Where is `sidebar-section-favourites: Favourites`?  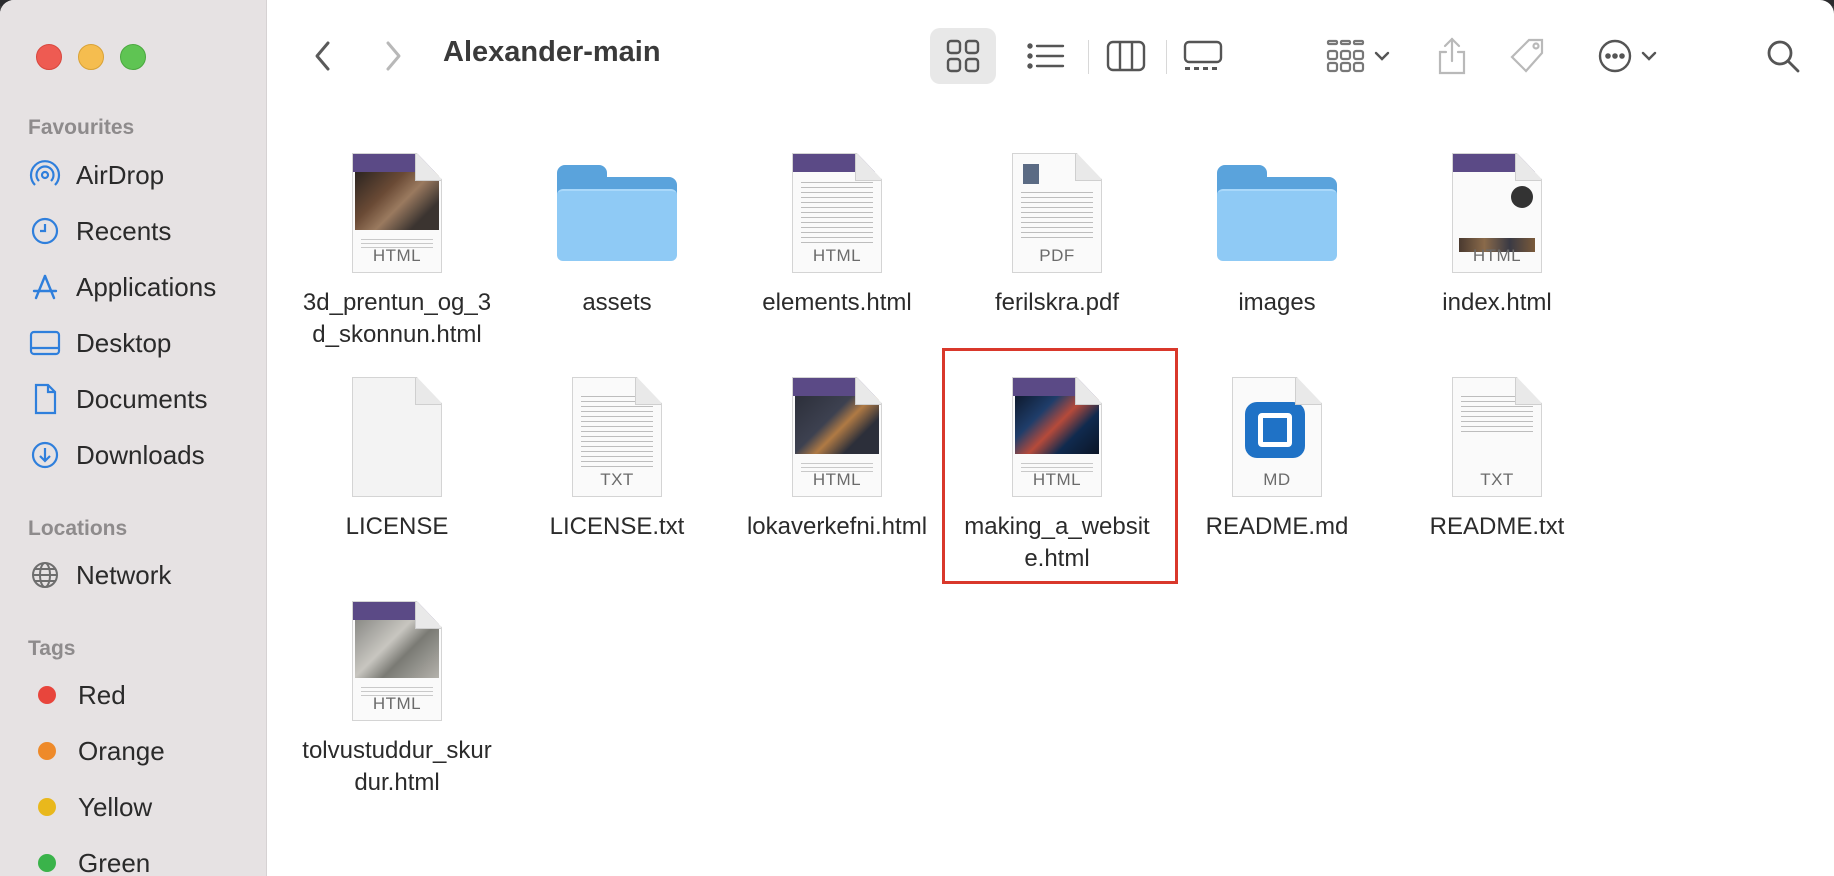
sidebar-section-favourites: Favourites is located at coordinates (81, 127).